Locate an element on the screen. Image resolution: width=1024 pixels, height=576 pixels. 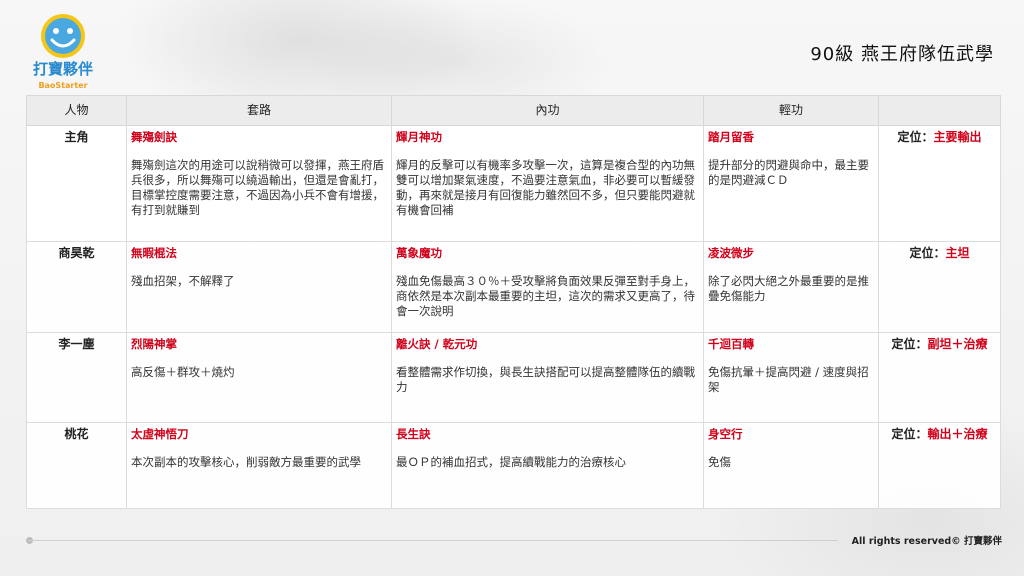
inner-skill-desc: 最ＯＰ的補血招式，提高續戰能力的治療核心 is located at coordinates (511, 462).